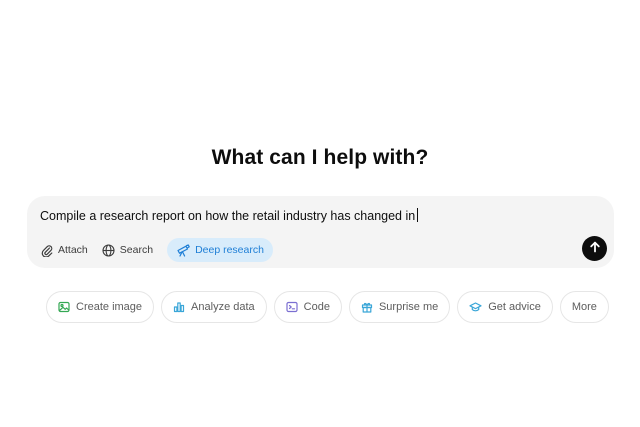  Describe the element at coordinates (320, 157) in the screenshot. I see `page-title: What can I help with?` at that location.